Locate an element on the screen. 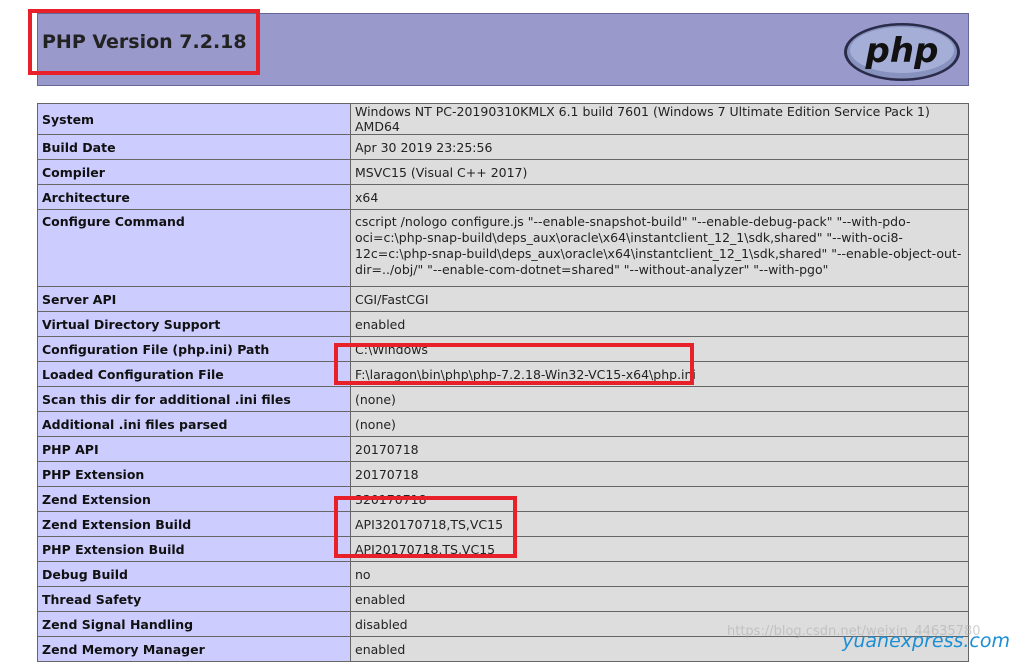  php-logo-text: php is located at coordinates (902, 51).